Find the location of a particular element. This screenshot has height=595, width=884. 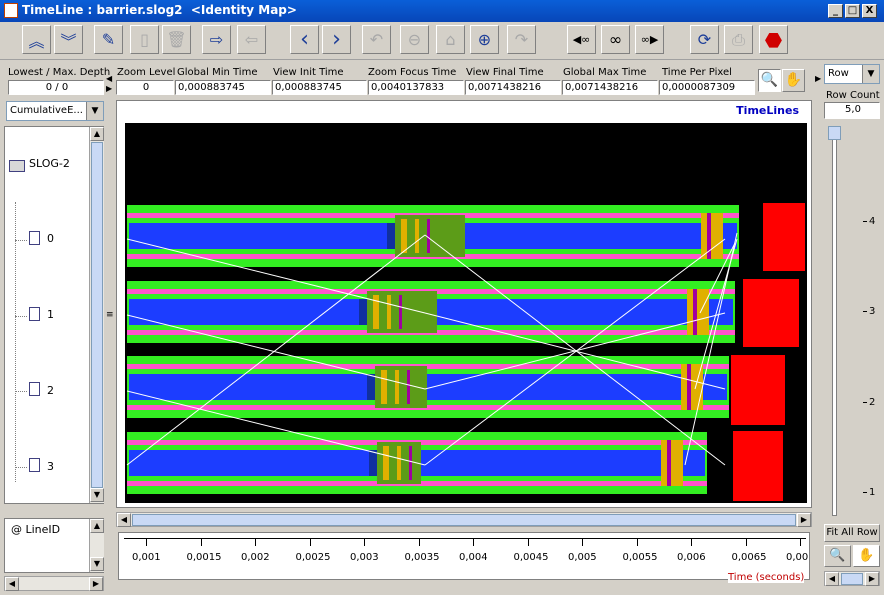

home-button: ⌂ is located at coordinates (450, 39).